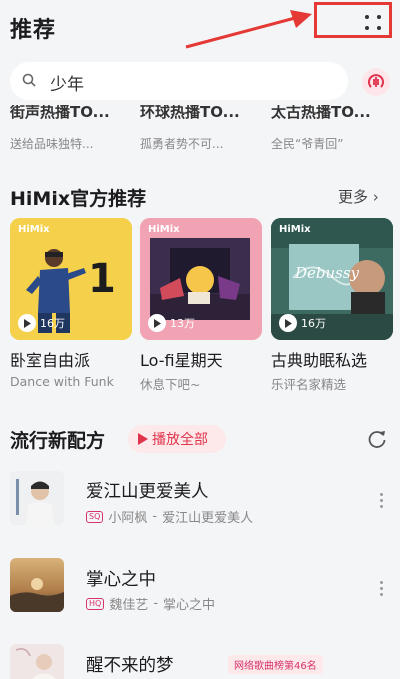  I want to click on more-apps-icon, so click(373, 22).